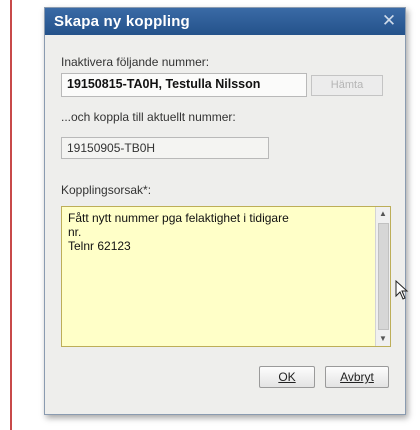  Describe the element at coordinates (184, 85) in the screenshot. I see `inactivate-number-field: 19150815-TA0H, Testulla Nilsson` at that location.